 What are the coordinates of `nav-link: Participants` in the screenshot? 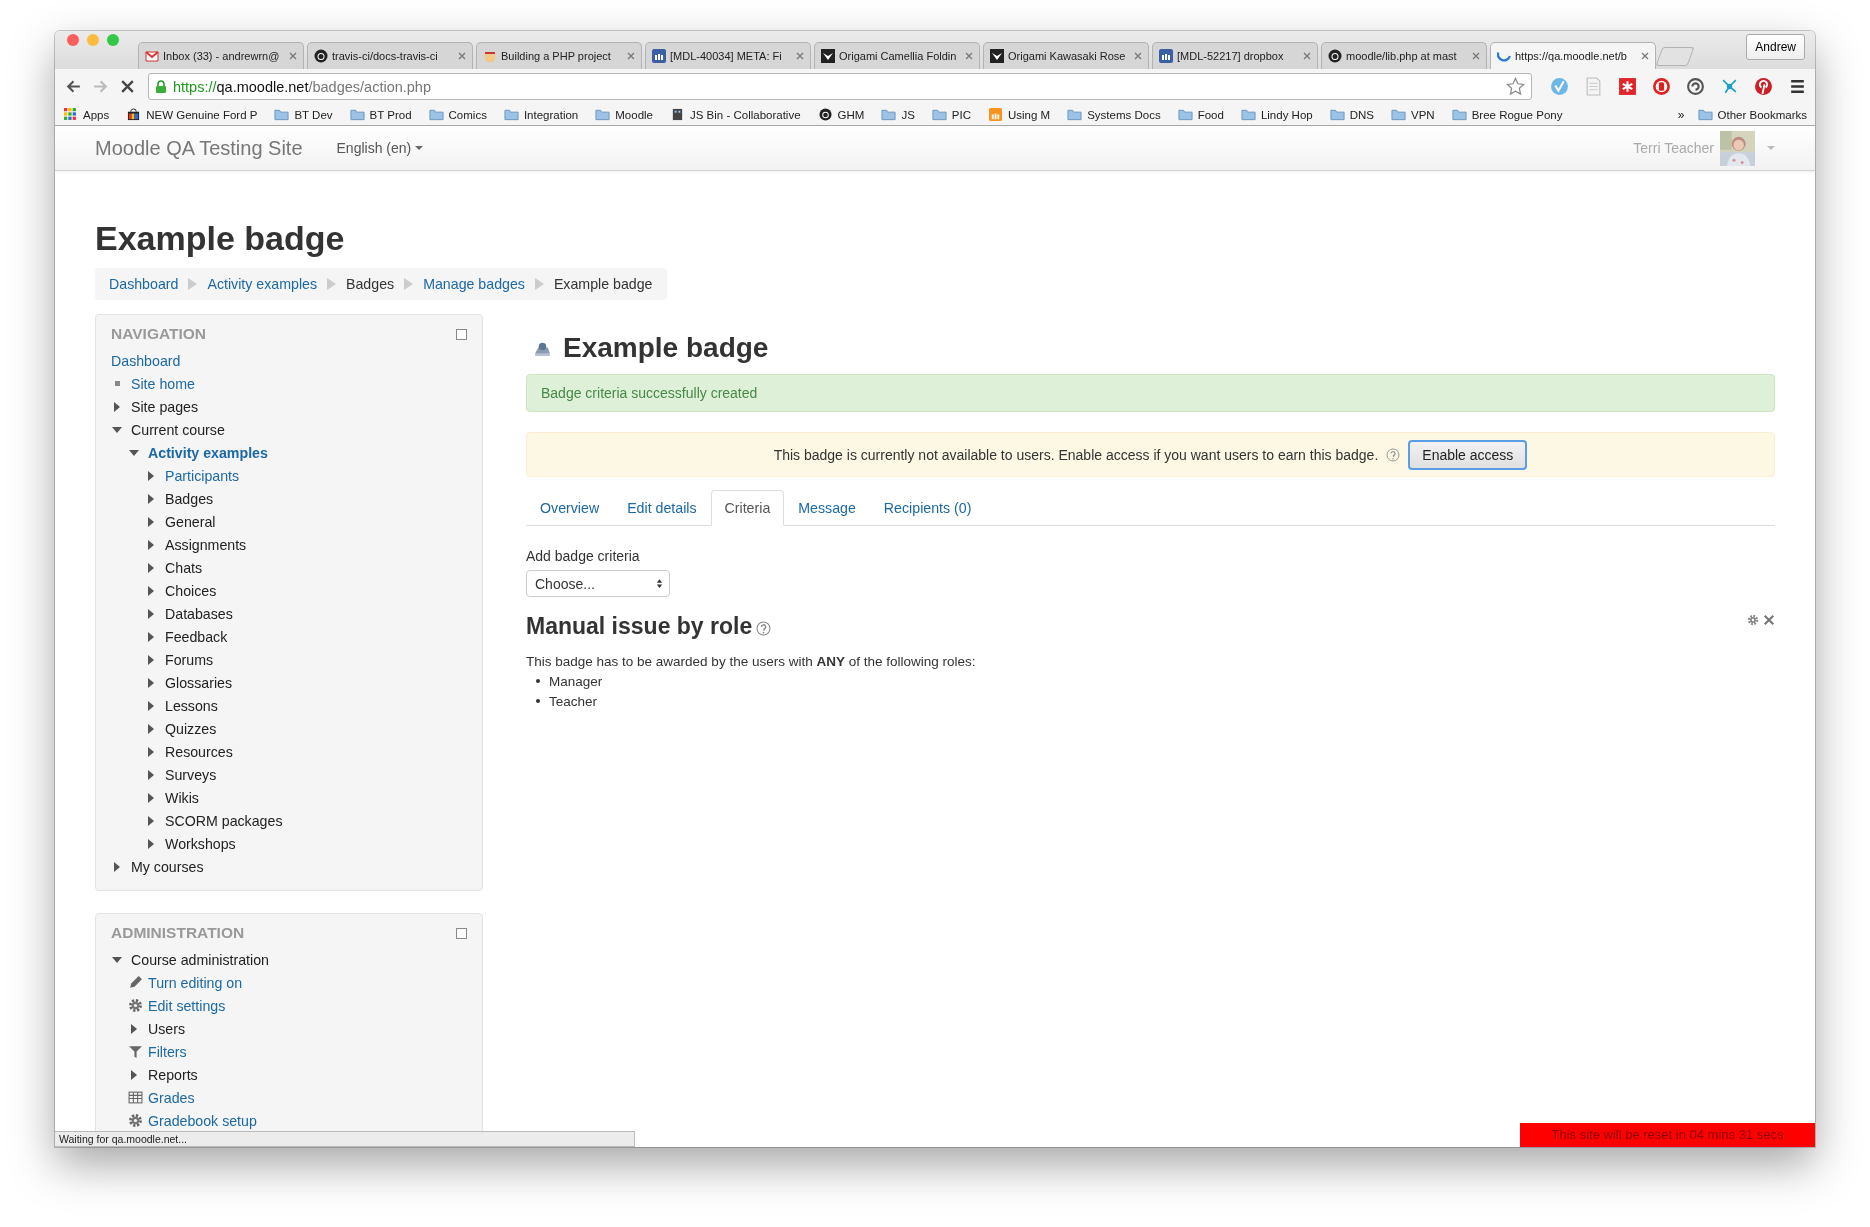 It's located at (202, 475).